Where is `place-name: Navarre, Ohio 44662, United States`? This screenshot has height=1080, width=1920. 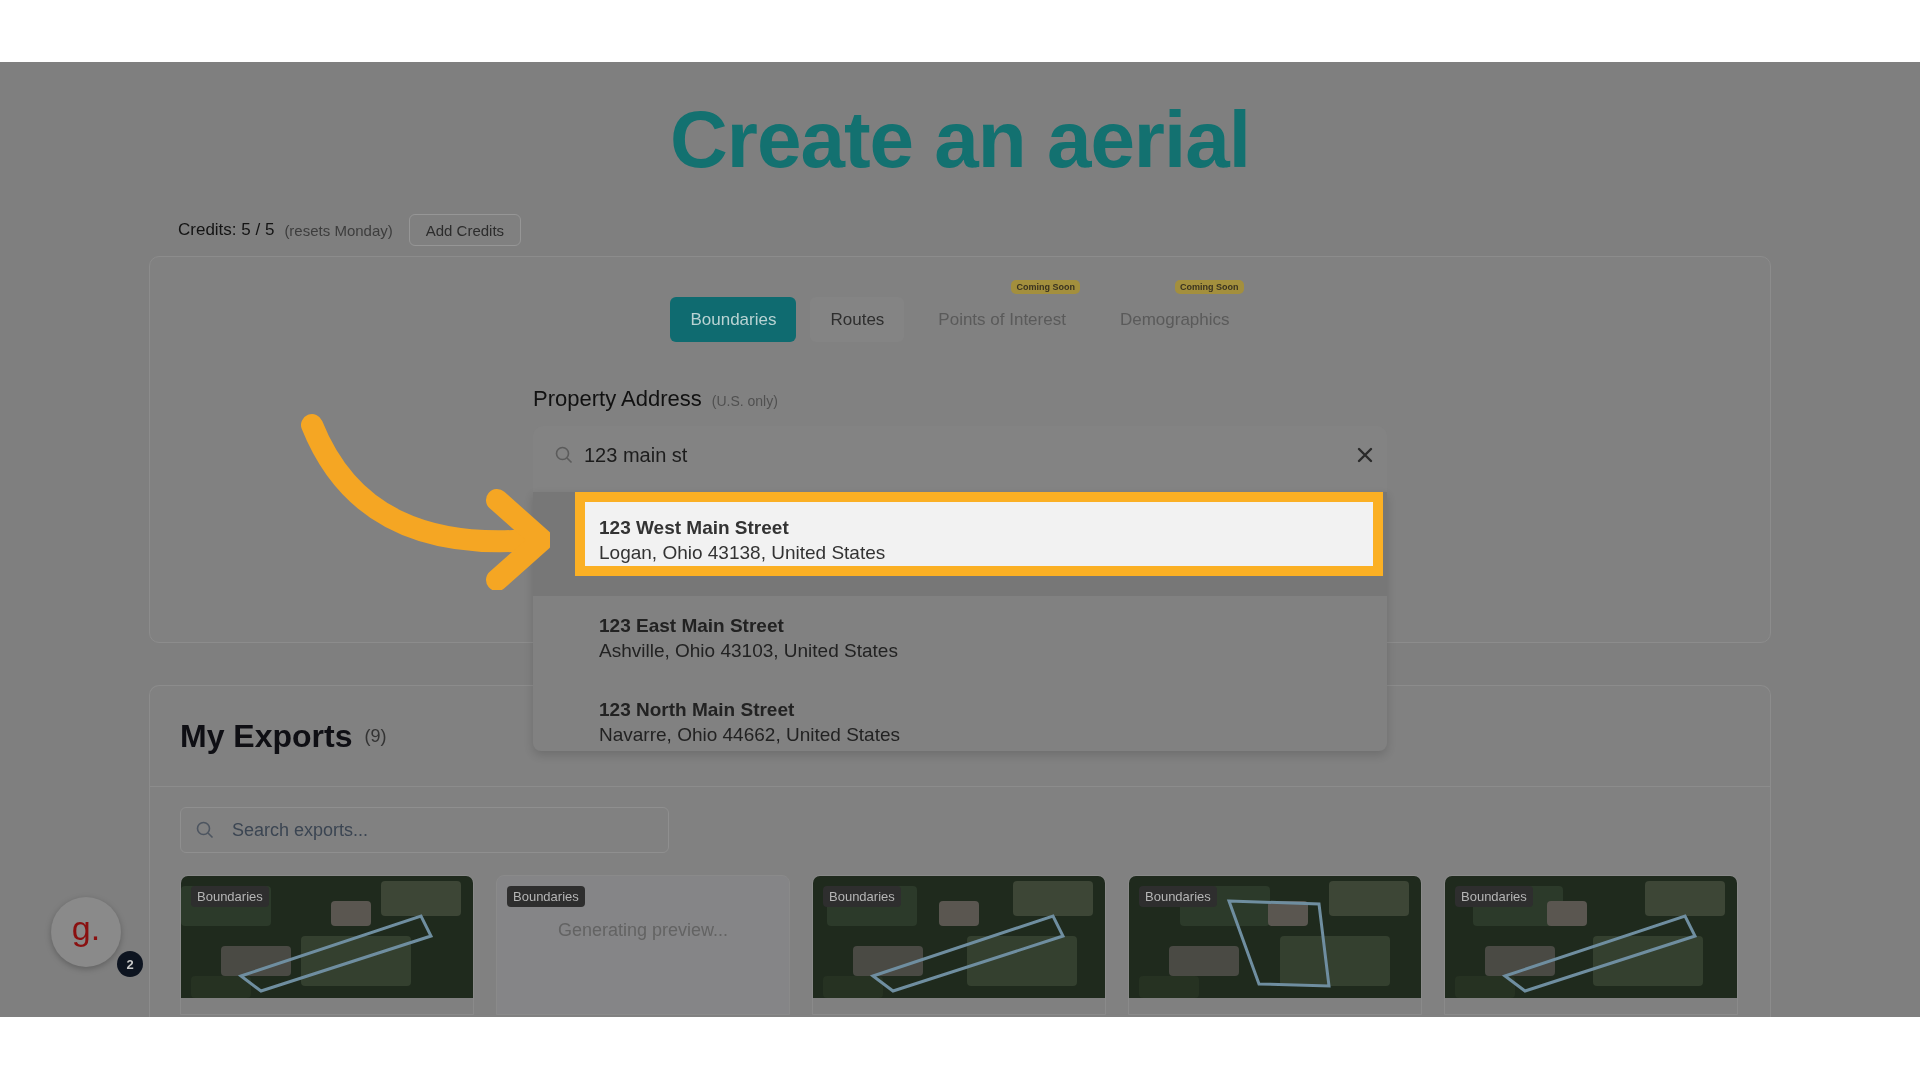 place-name: Navarre, Ohio 44662, United States is located at coordinates (750, 735).